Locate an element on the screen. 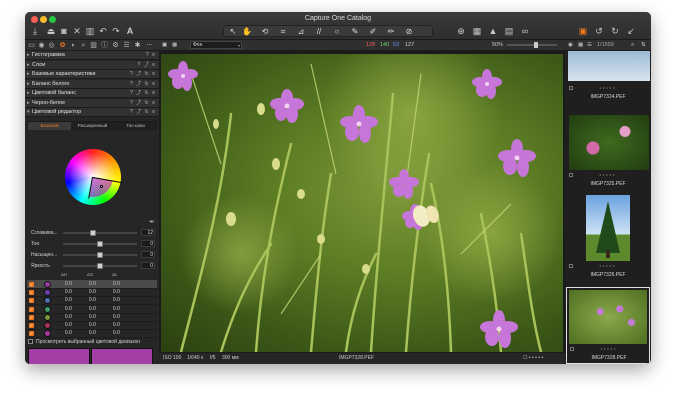 The width and height of the screenshot is (675, 400). tool-header: ▸ Цветовой баланс ? ⤴ ↻ ≡ is located at coordinates (92, 93).